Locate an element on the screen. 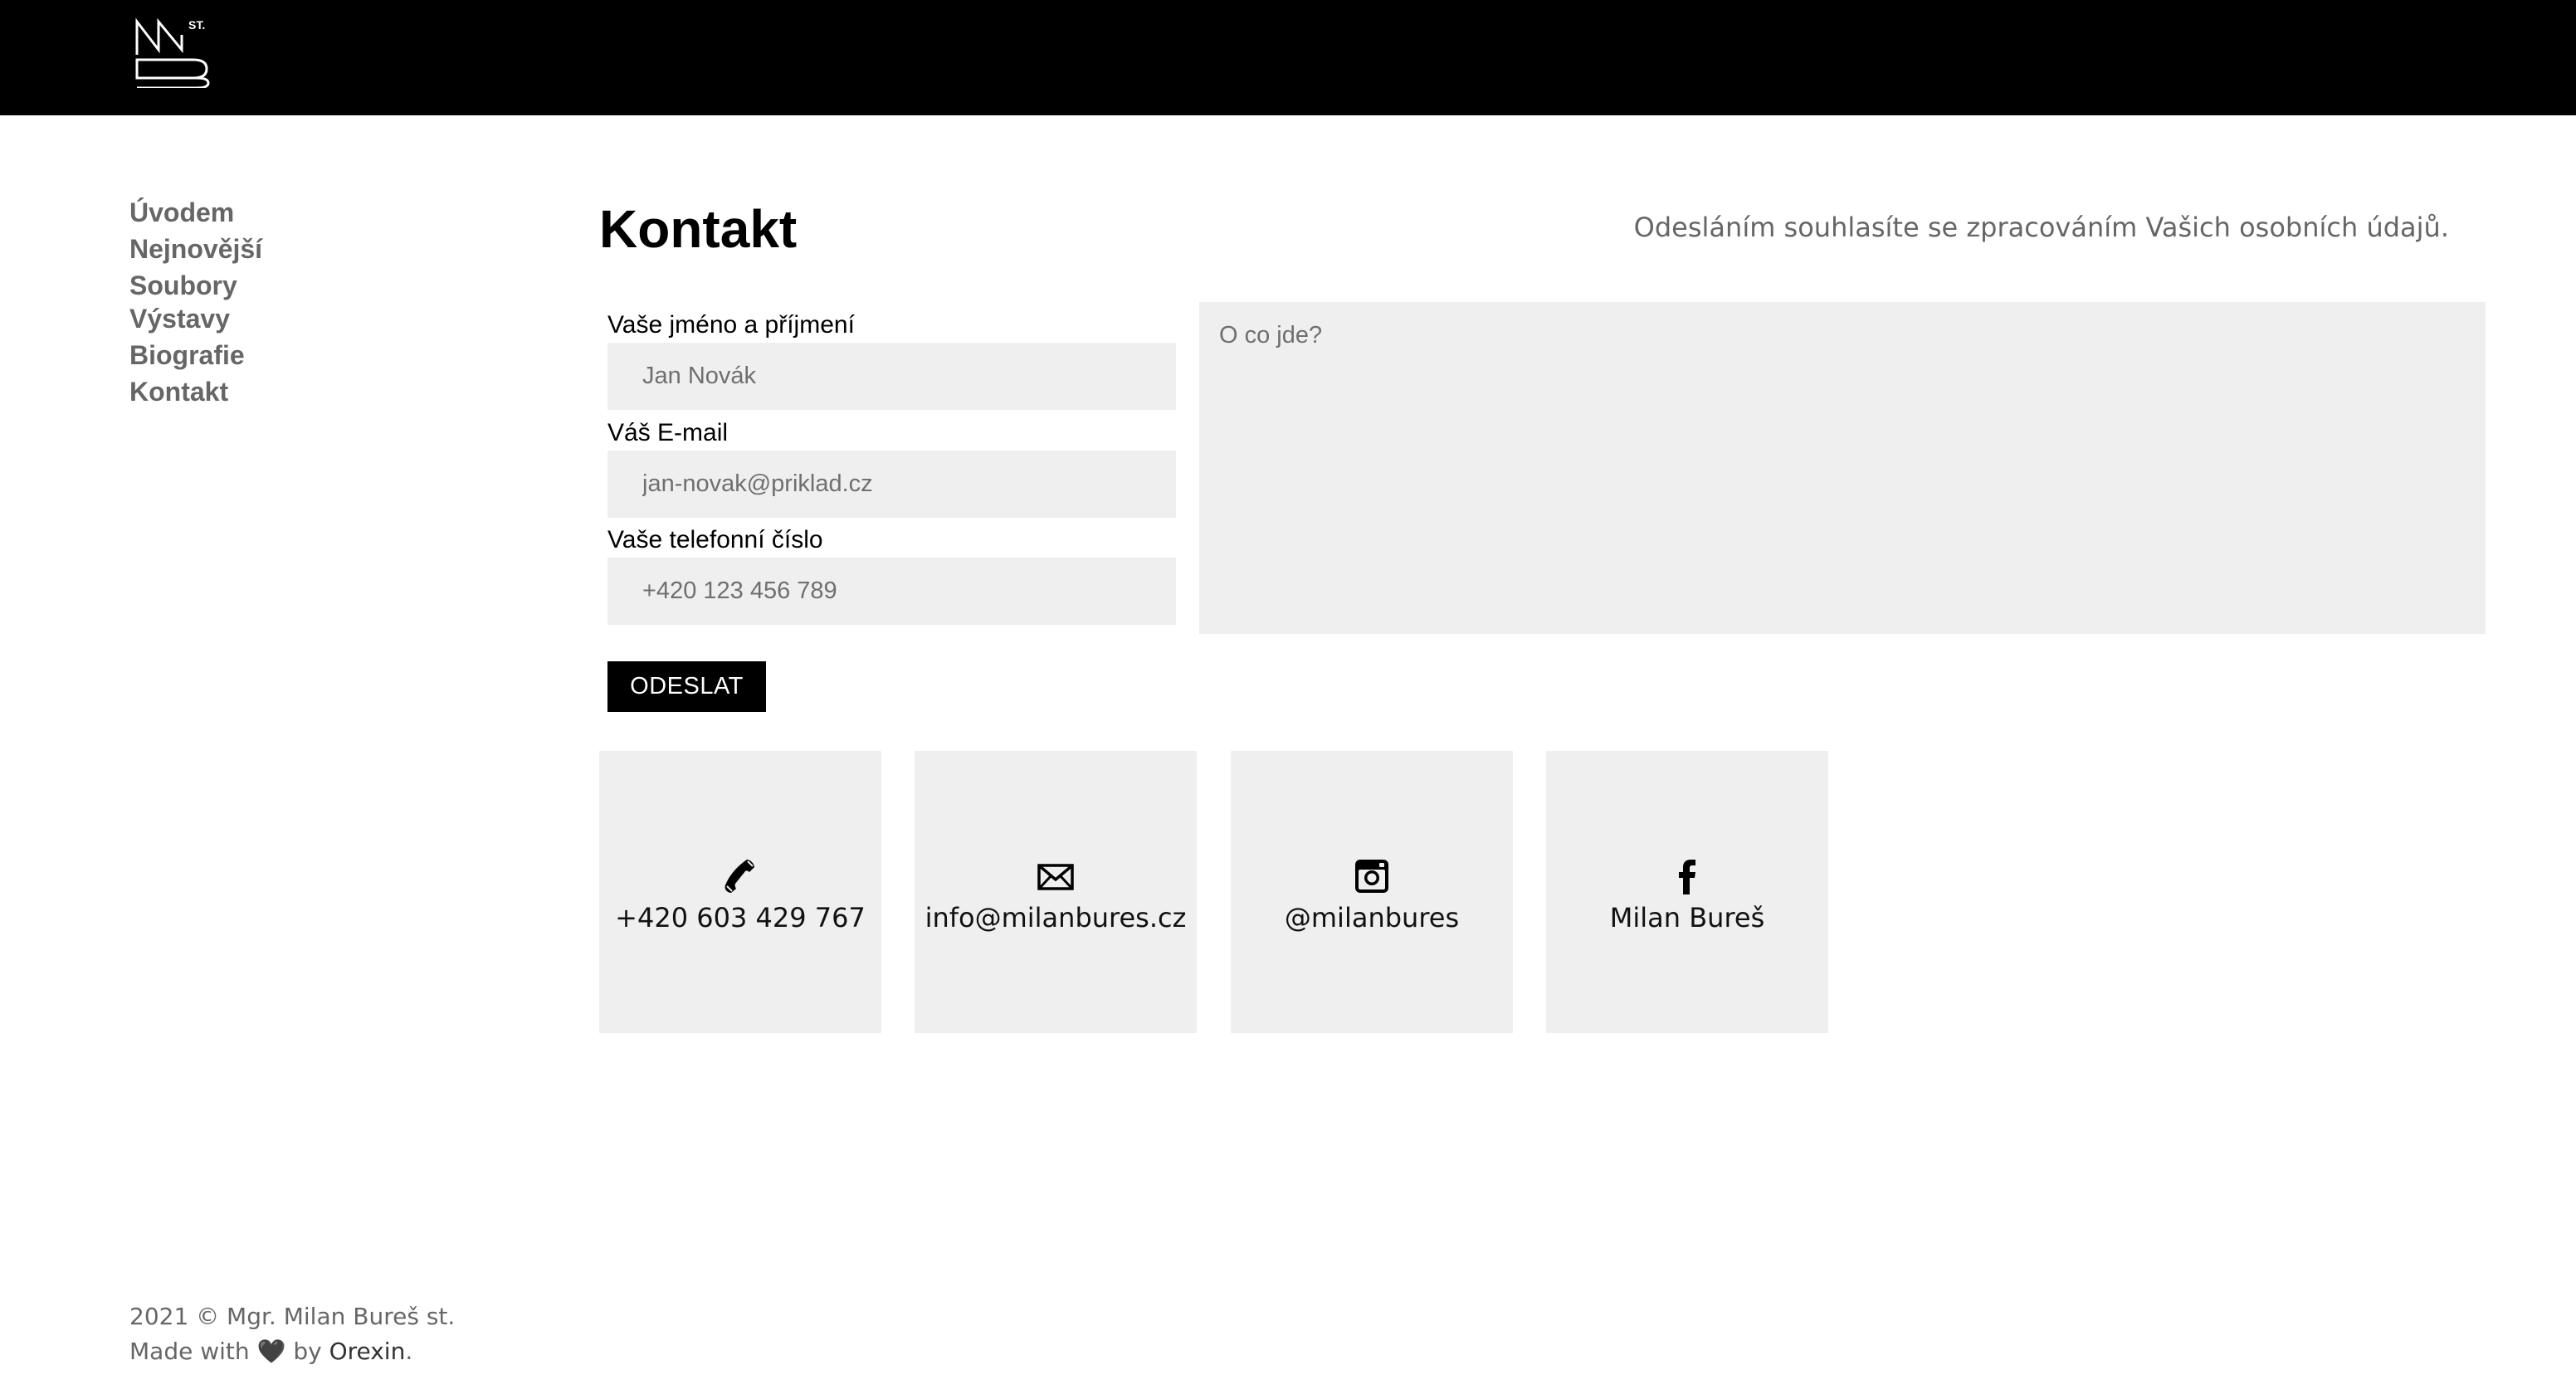  sidebar-item-vystavy: Výstavy is located at coordinates (295, 318).